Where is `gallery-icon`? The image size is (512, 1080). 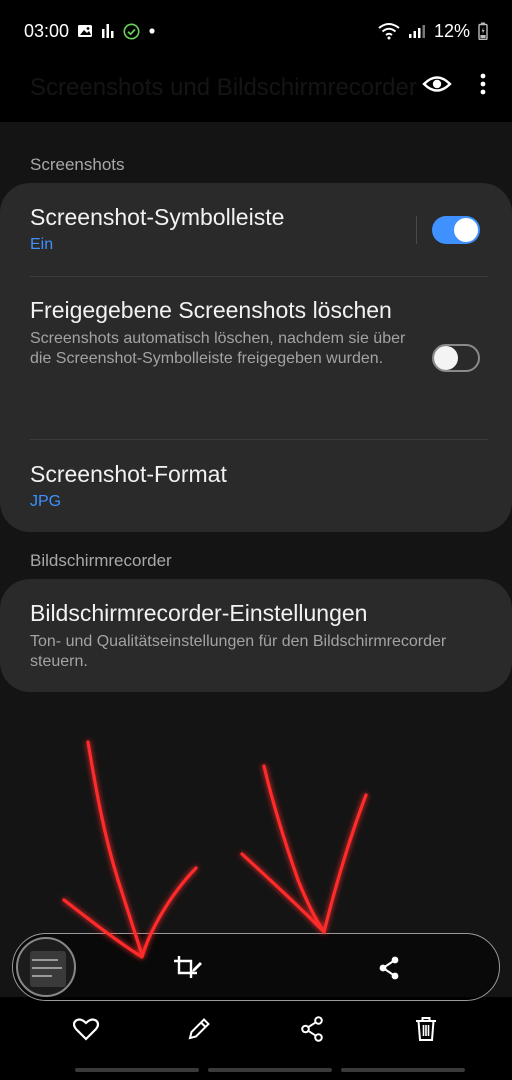 gallery-icon is located at coordinates (85, 31).